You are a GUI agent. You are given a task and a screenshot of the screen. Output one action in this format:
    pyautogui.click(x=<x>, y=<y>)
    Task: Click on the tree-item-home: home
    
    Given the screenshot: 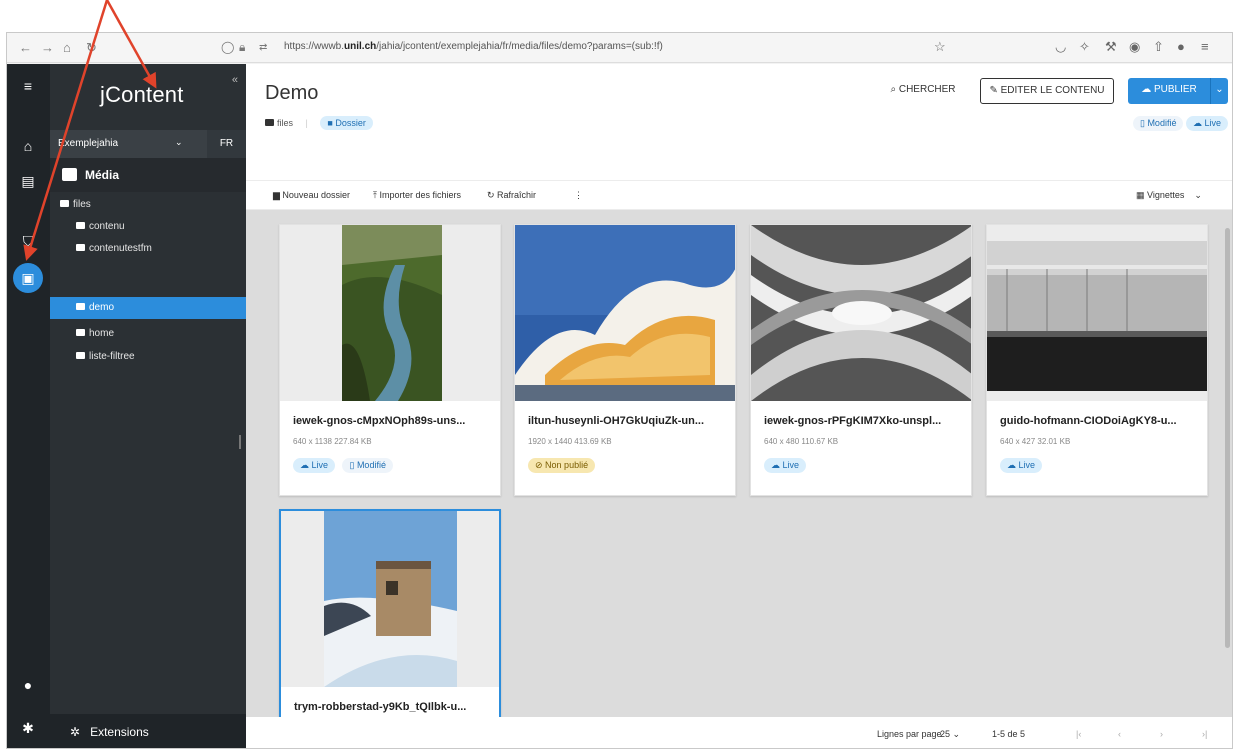 What is the action you would take?
    pyautogui.click(x=148, y=334)
    